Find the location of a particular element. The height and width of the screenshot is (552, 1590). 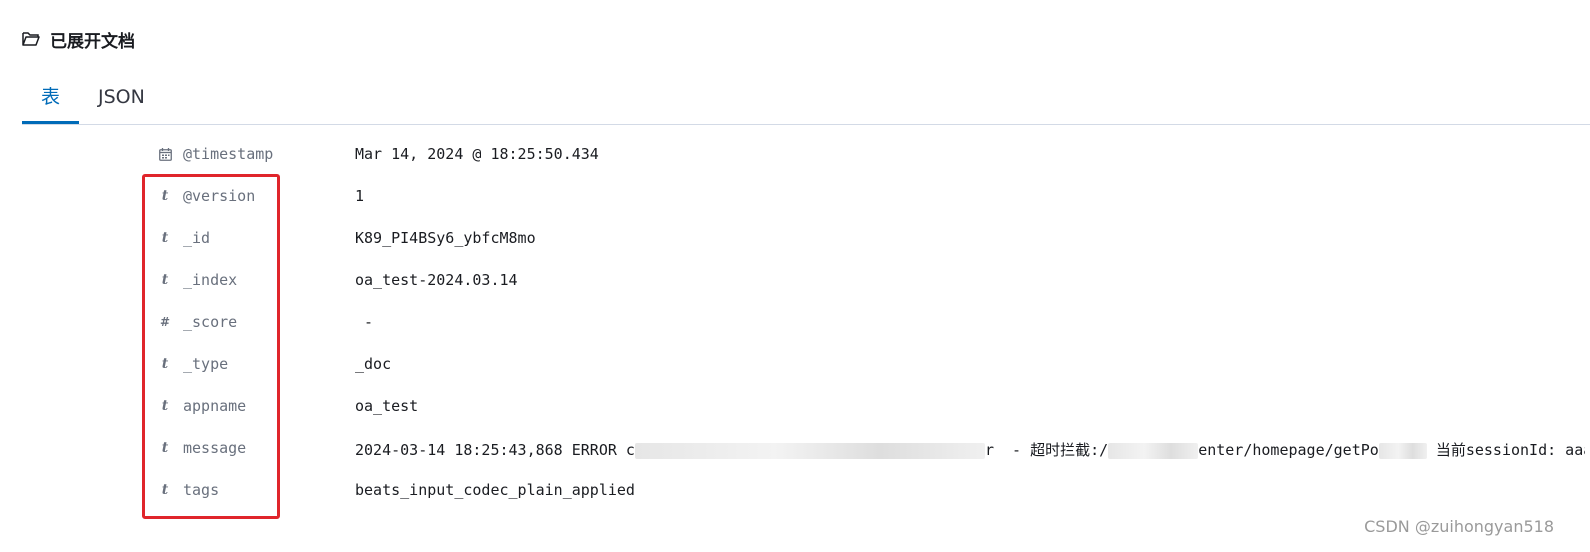

field-value: oa_test is located at coordinates (387, 406).